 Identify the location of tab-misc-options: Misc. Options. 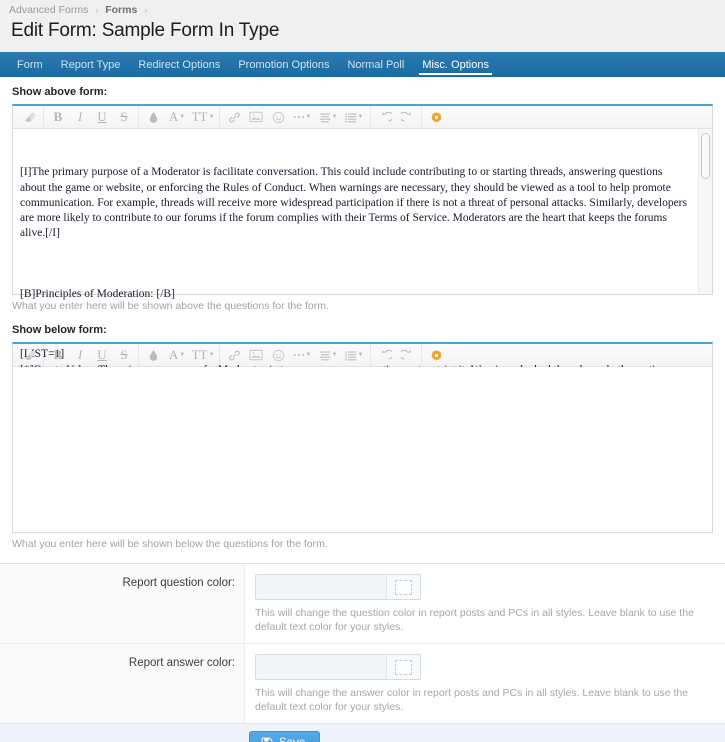
(455, 64).